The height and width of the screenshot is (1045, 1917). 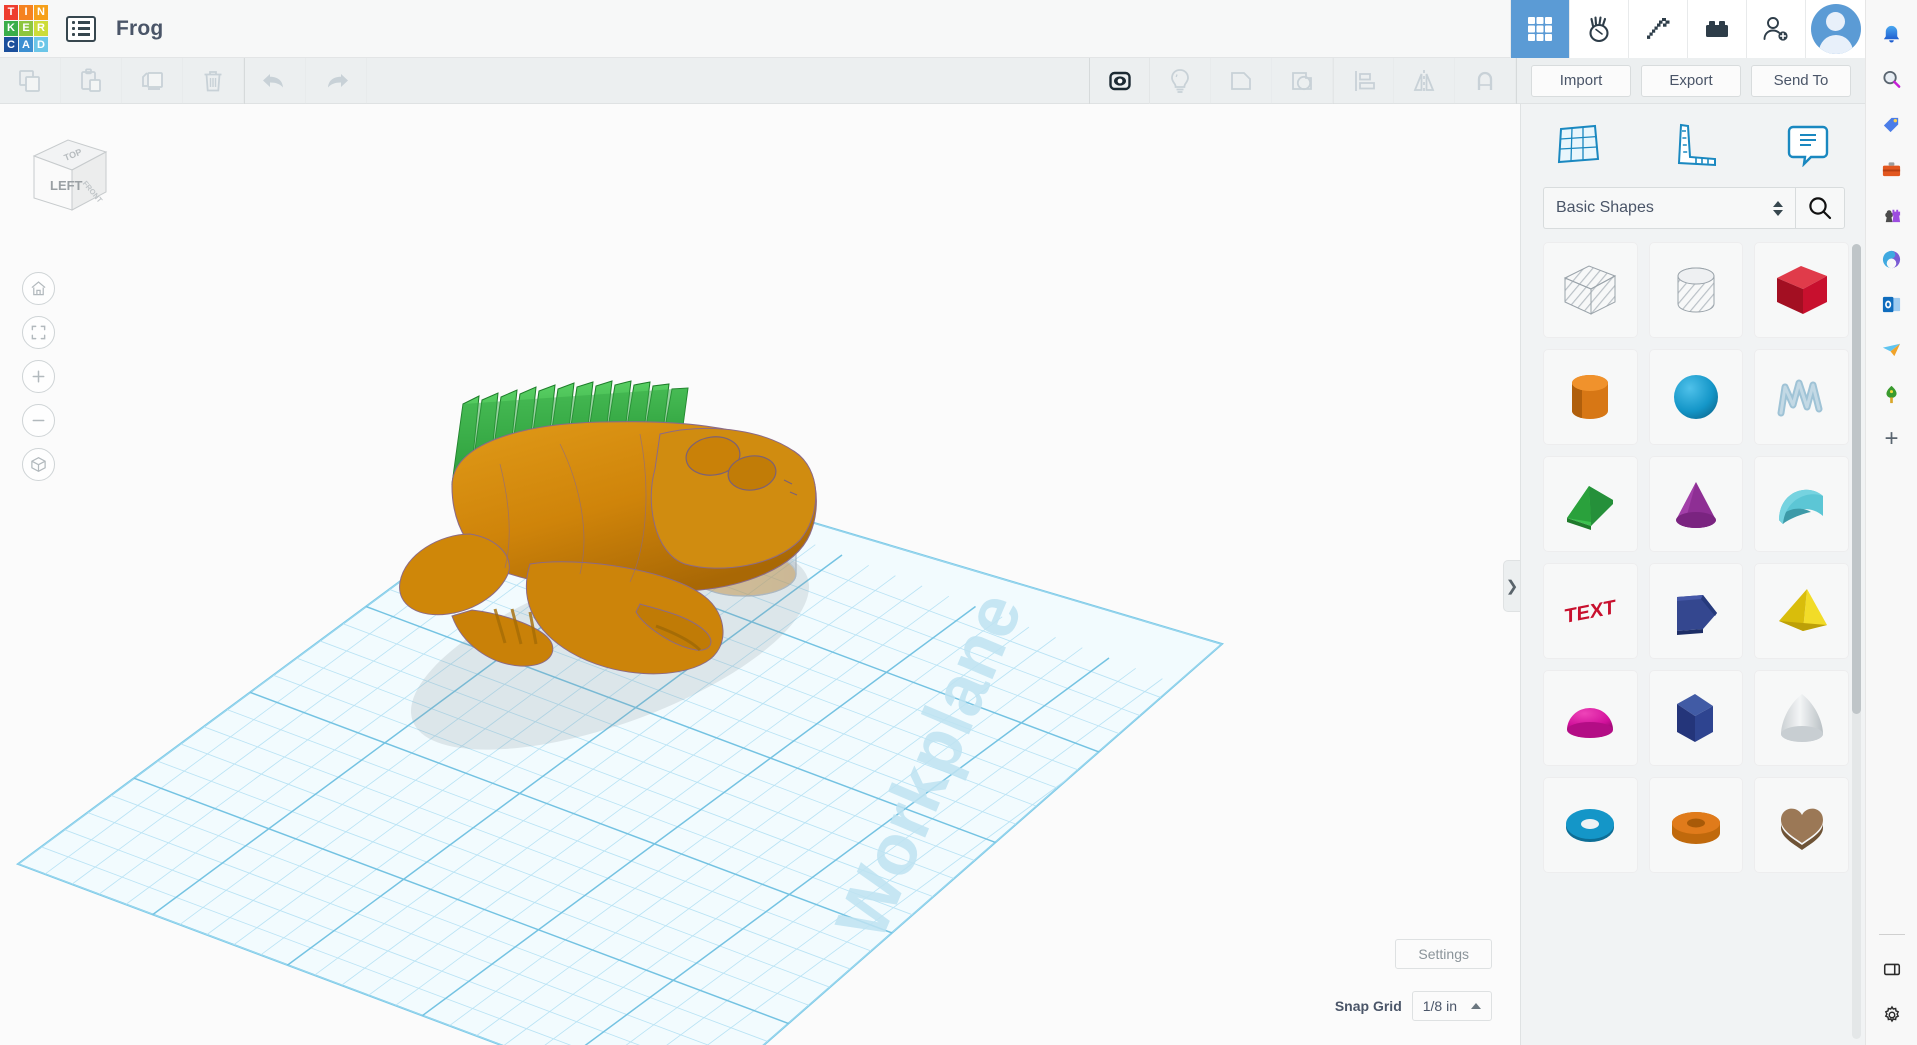 What do you see at coordinates (1892, 34) in the screenshot?
I see `notification-bell-icon` at bounding box center [1892, 34].